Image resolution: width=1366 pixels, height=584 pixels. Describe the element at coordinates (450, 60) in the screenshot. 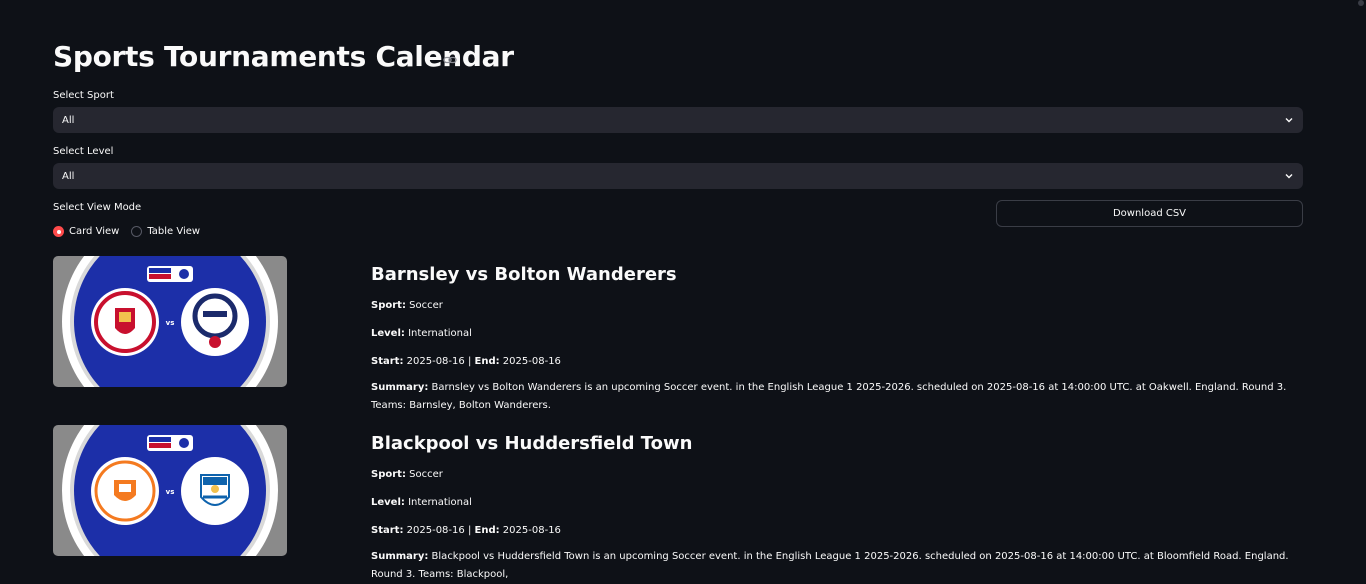

I see `link-icon` at that location.